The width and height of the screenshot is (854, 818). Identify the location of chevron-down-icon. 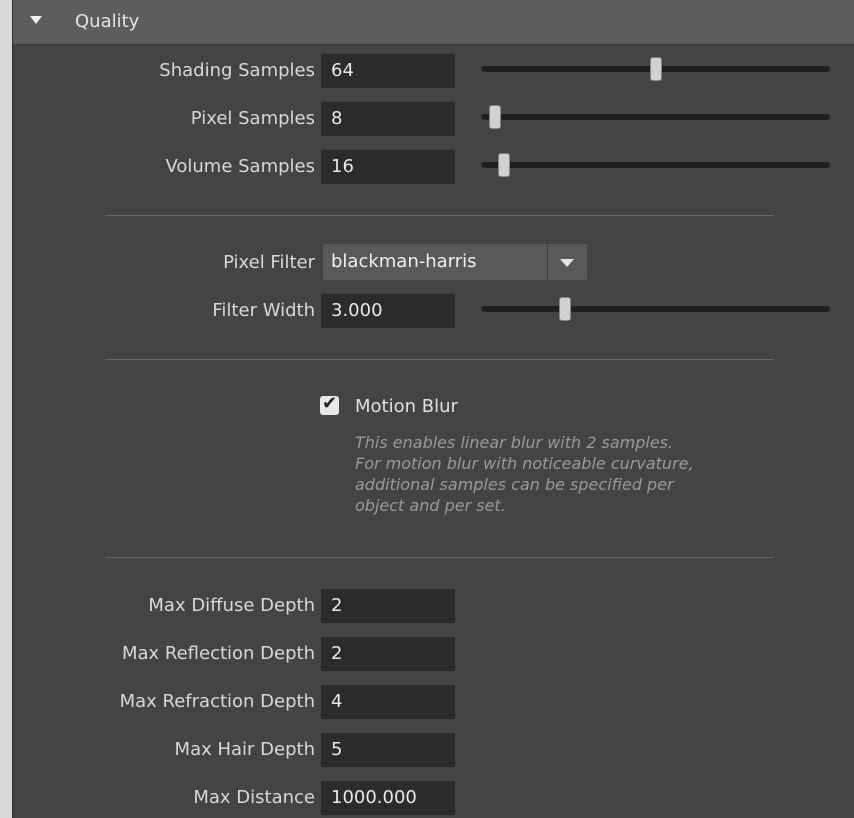
(567, 263).